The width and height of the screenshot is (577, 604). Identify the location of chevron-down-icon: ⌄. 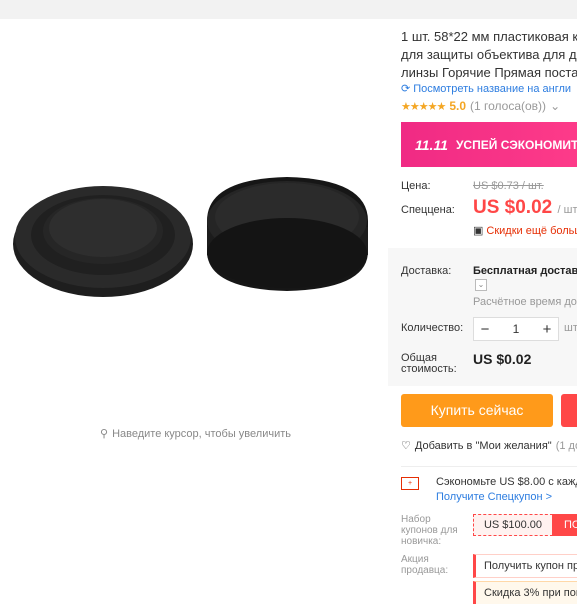
(555, 106).